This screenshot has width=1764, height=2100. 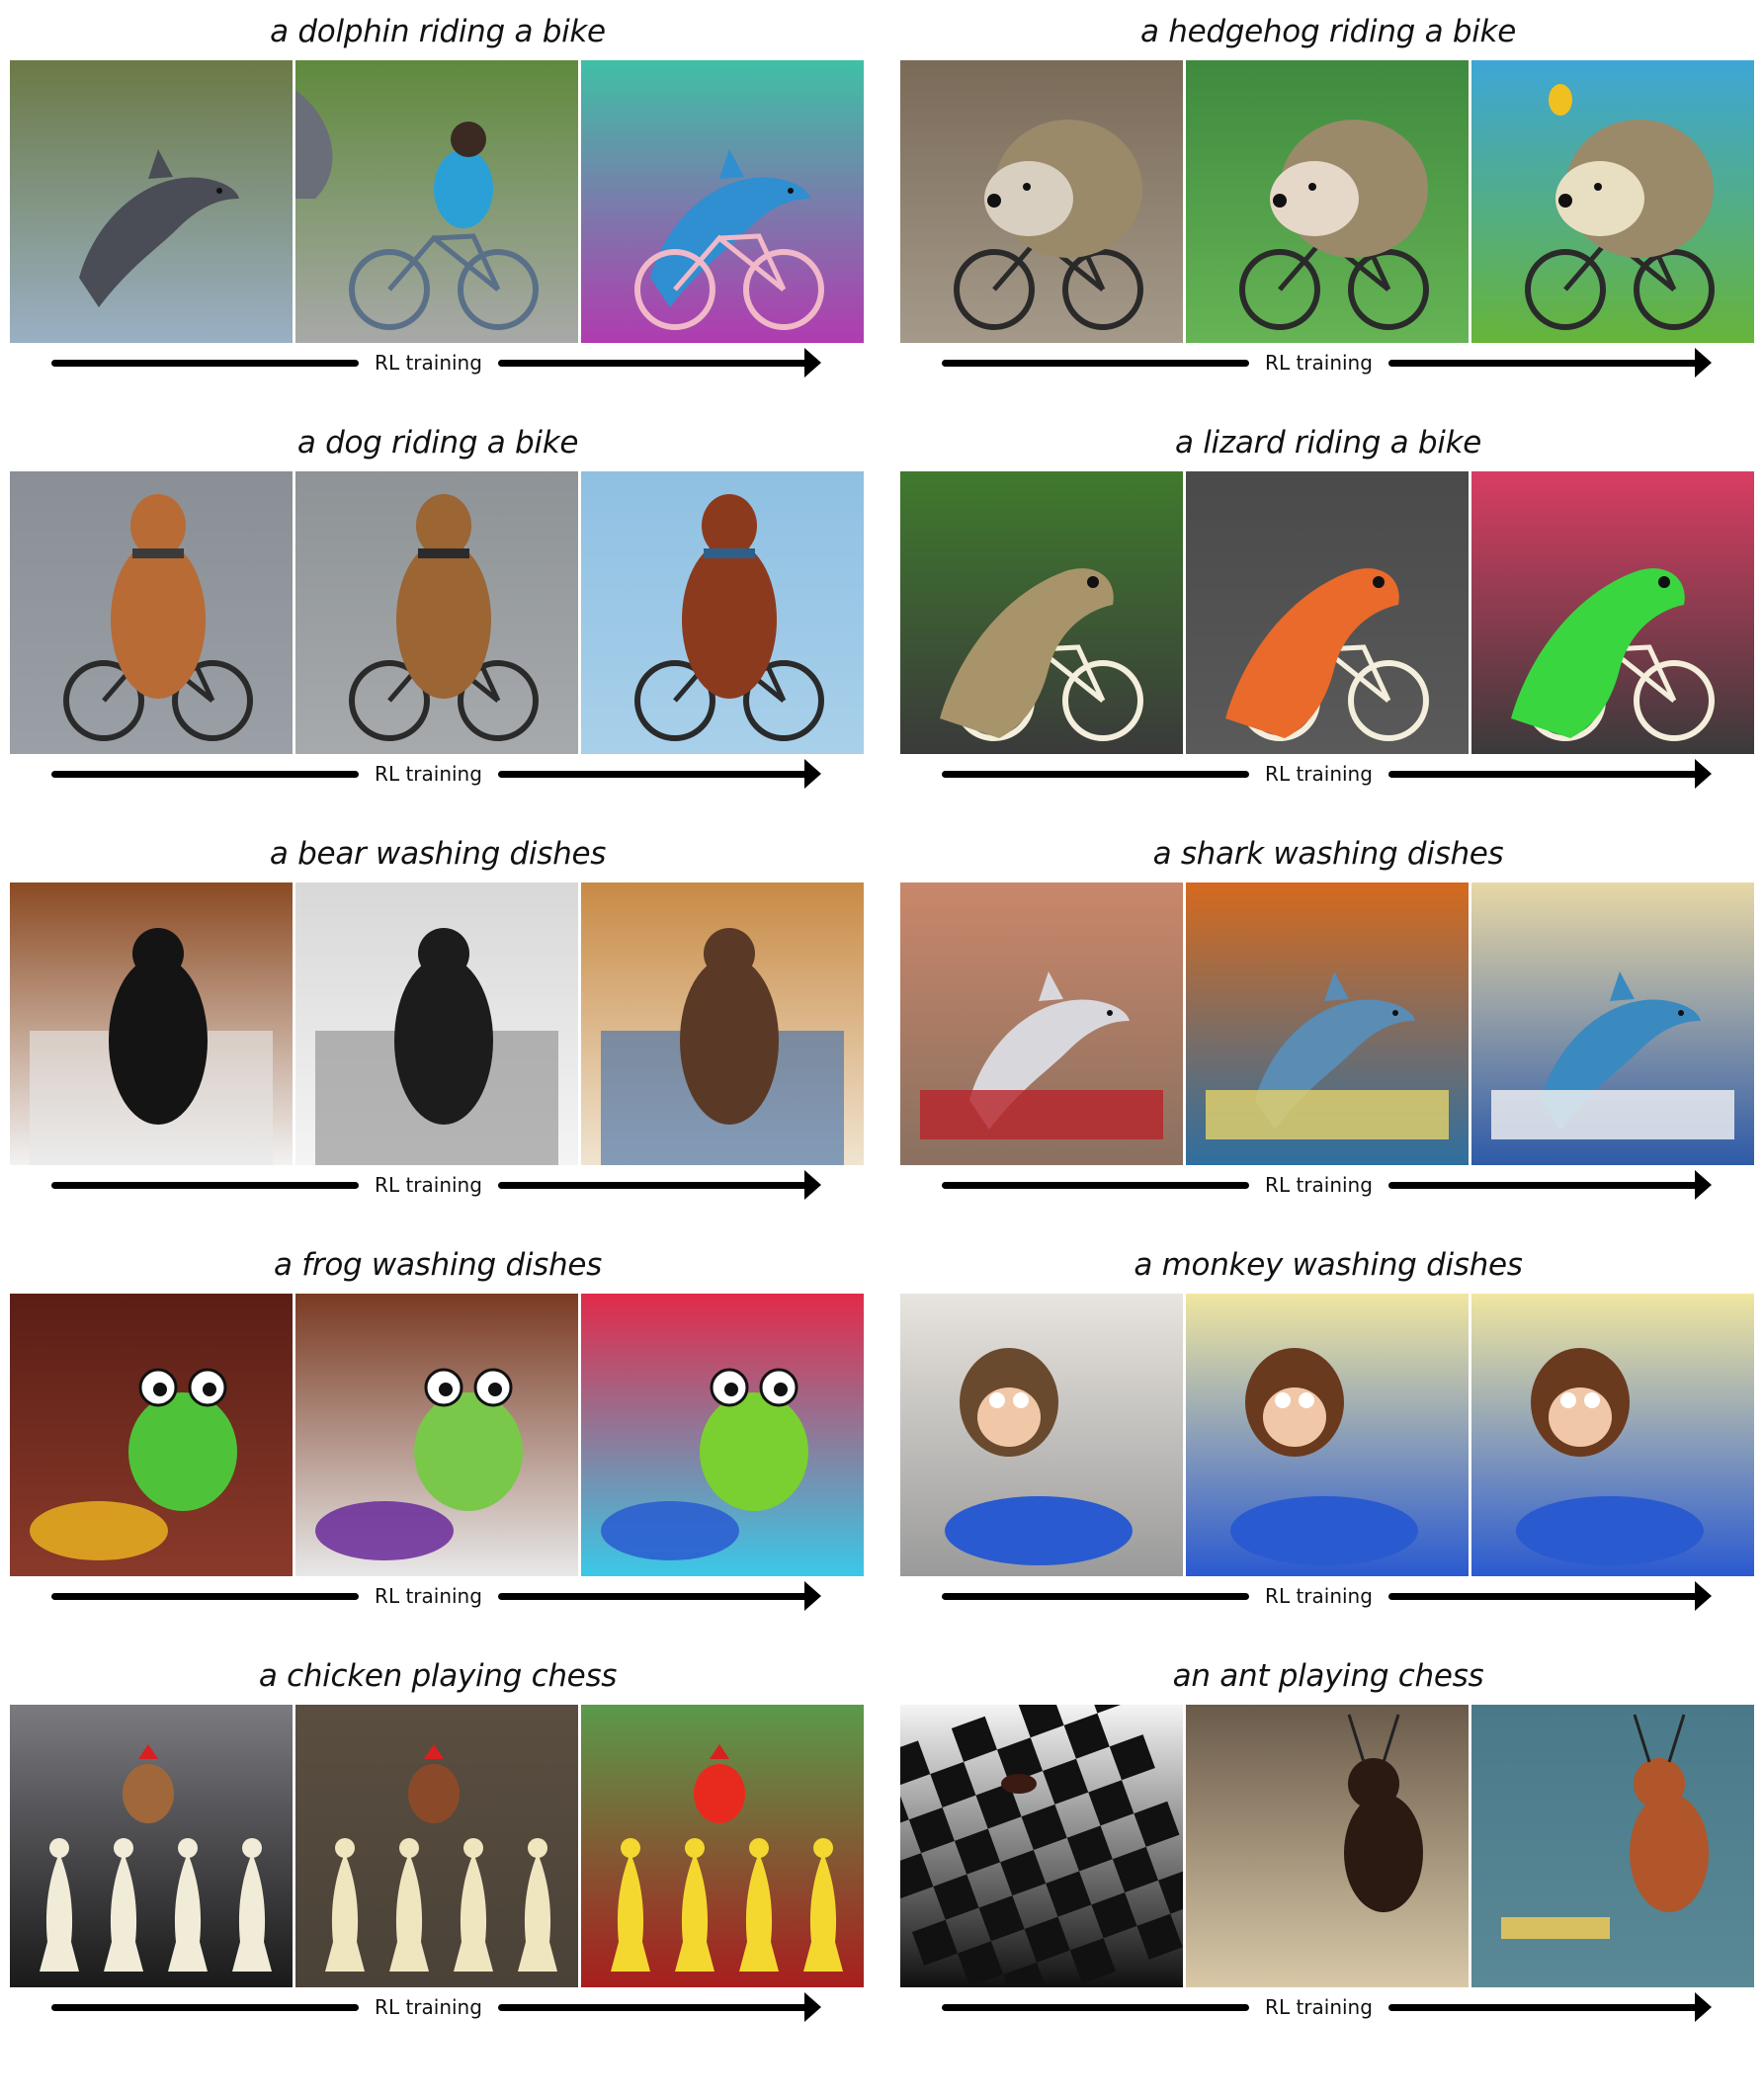 What do you see at coordinates (1565, 201) in the screenshot?
I see `hedgehog-nose` at bounding box center [1565, 201].